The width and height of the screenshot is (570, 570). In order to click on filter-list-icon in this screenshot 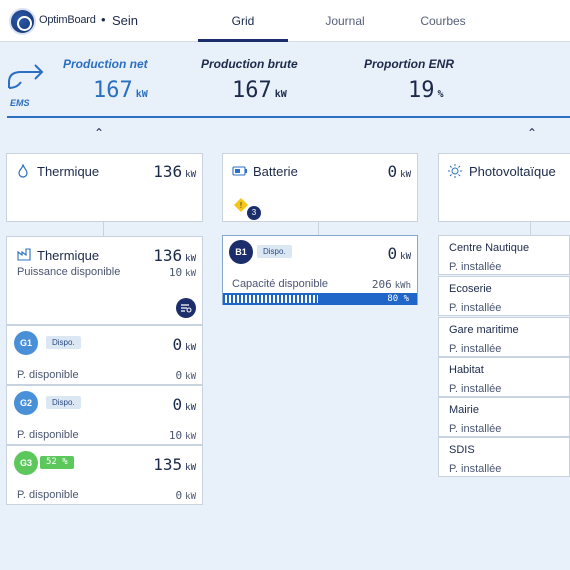, I will do `click(186, 308)`.